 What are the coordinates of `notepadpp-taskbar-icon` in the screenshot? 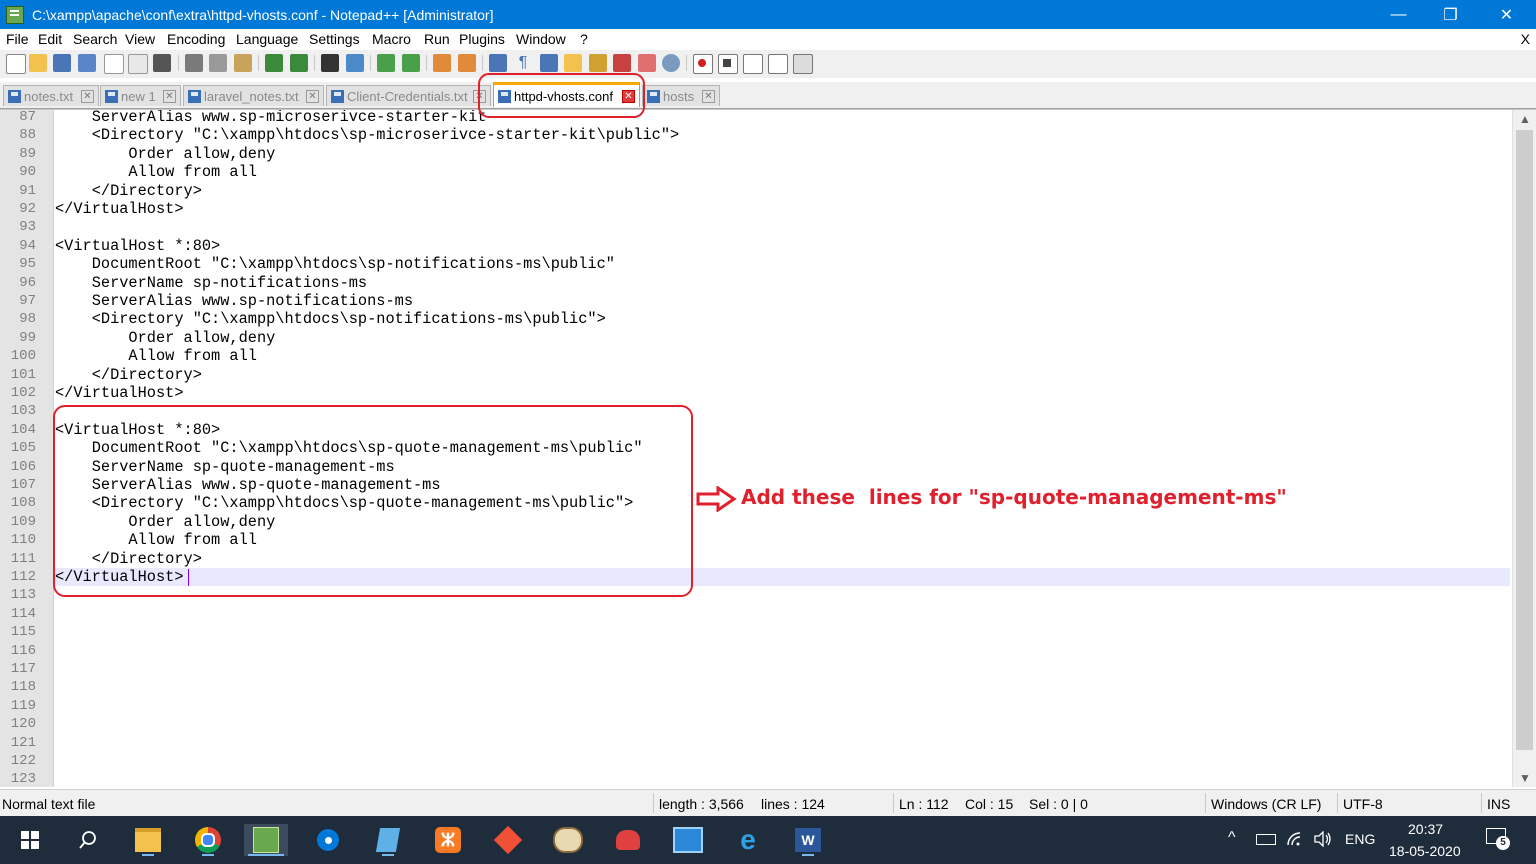 It's located at (266, 840).